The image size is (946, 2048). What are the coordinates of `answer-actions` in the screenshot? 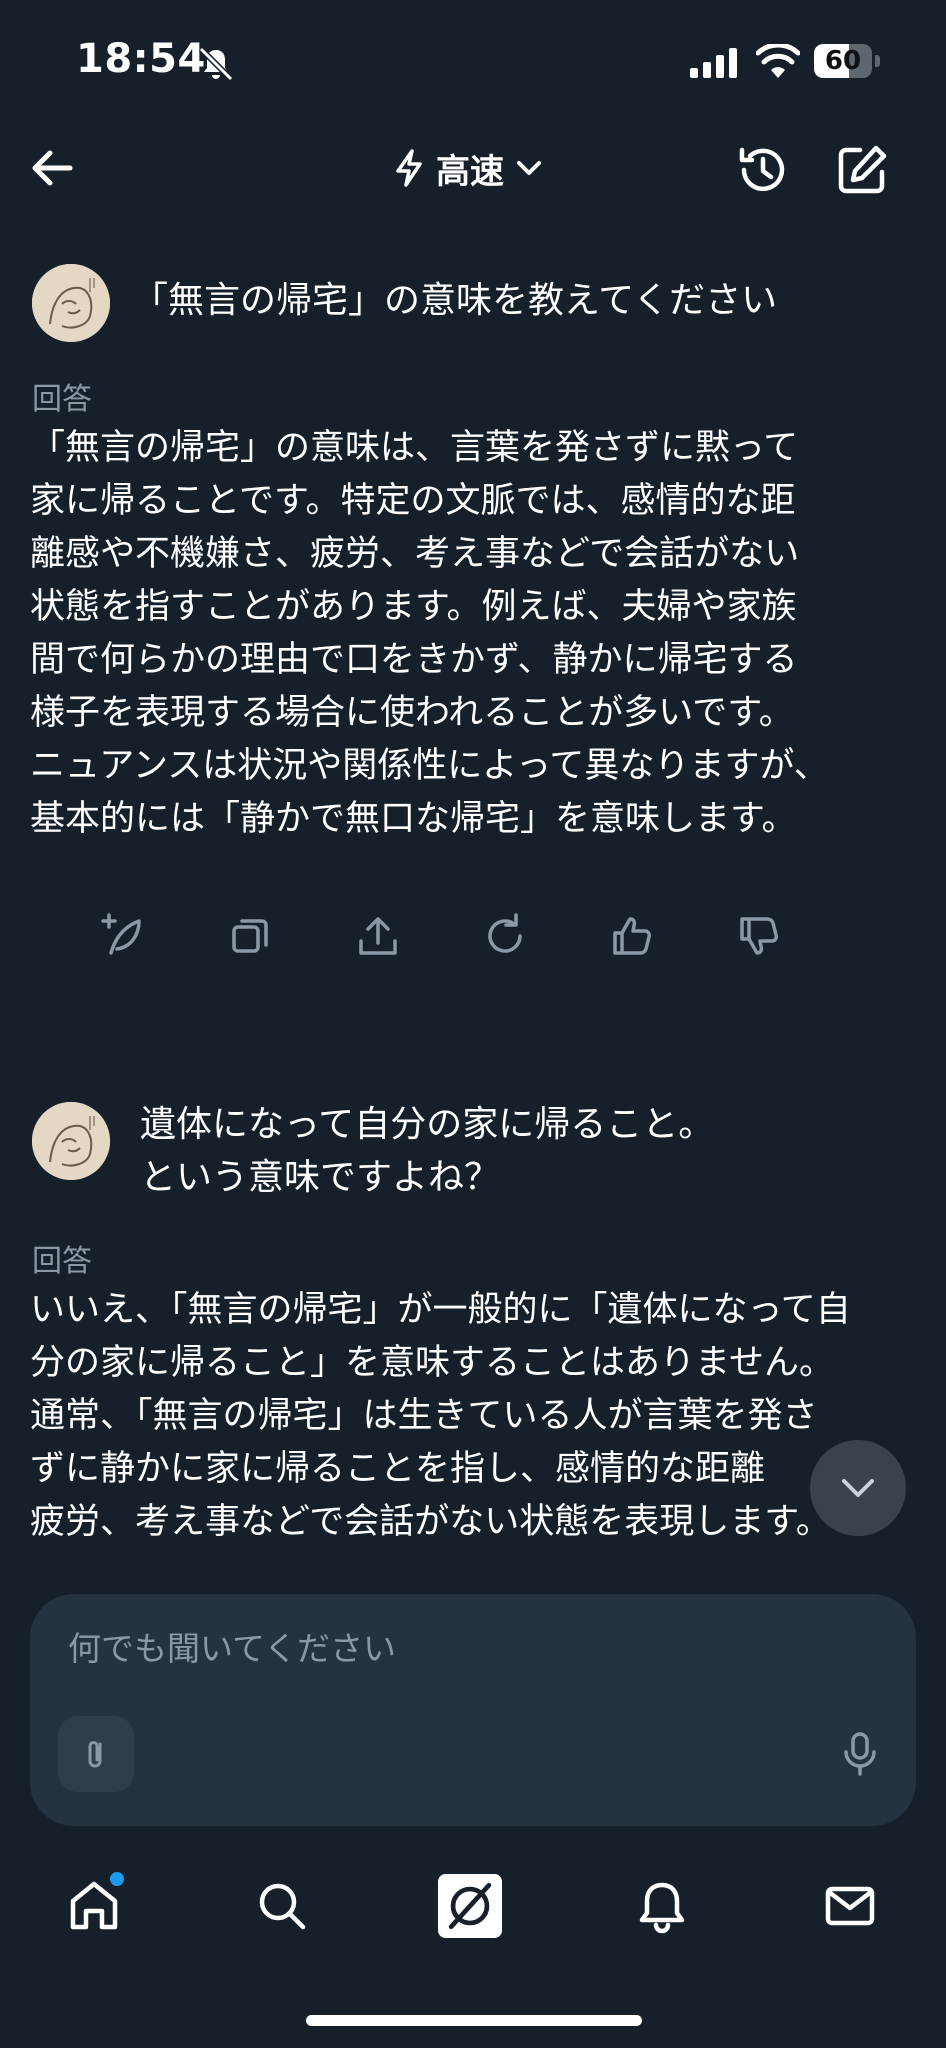 It's located at (441, 936).